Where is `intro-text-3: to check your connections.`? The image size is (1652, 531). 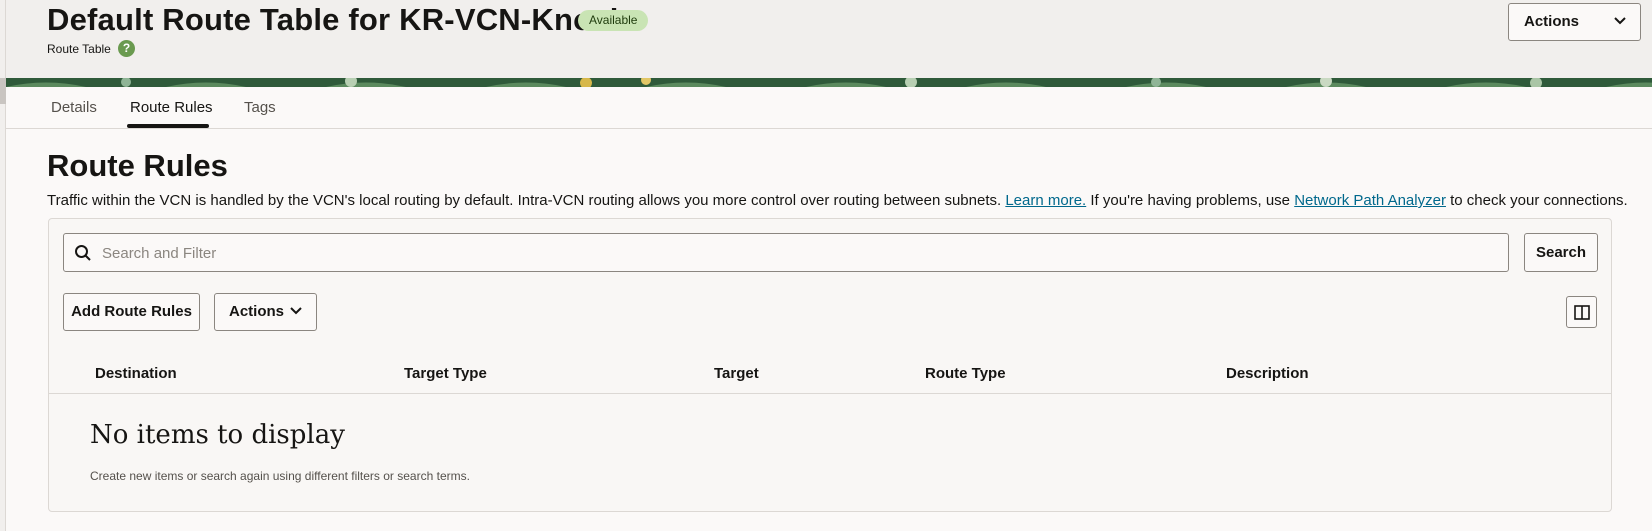
intro-text-3: to check your connections. is located at coordinates (1539, 200).